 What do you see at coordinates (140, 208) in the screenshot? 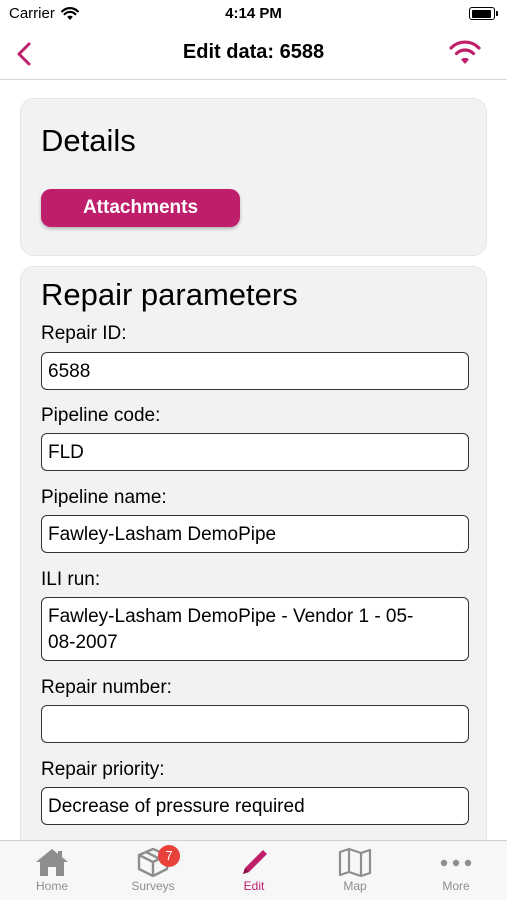
I see `attachments-button: Attachments` at bounding box center [140, 208].